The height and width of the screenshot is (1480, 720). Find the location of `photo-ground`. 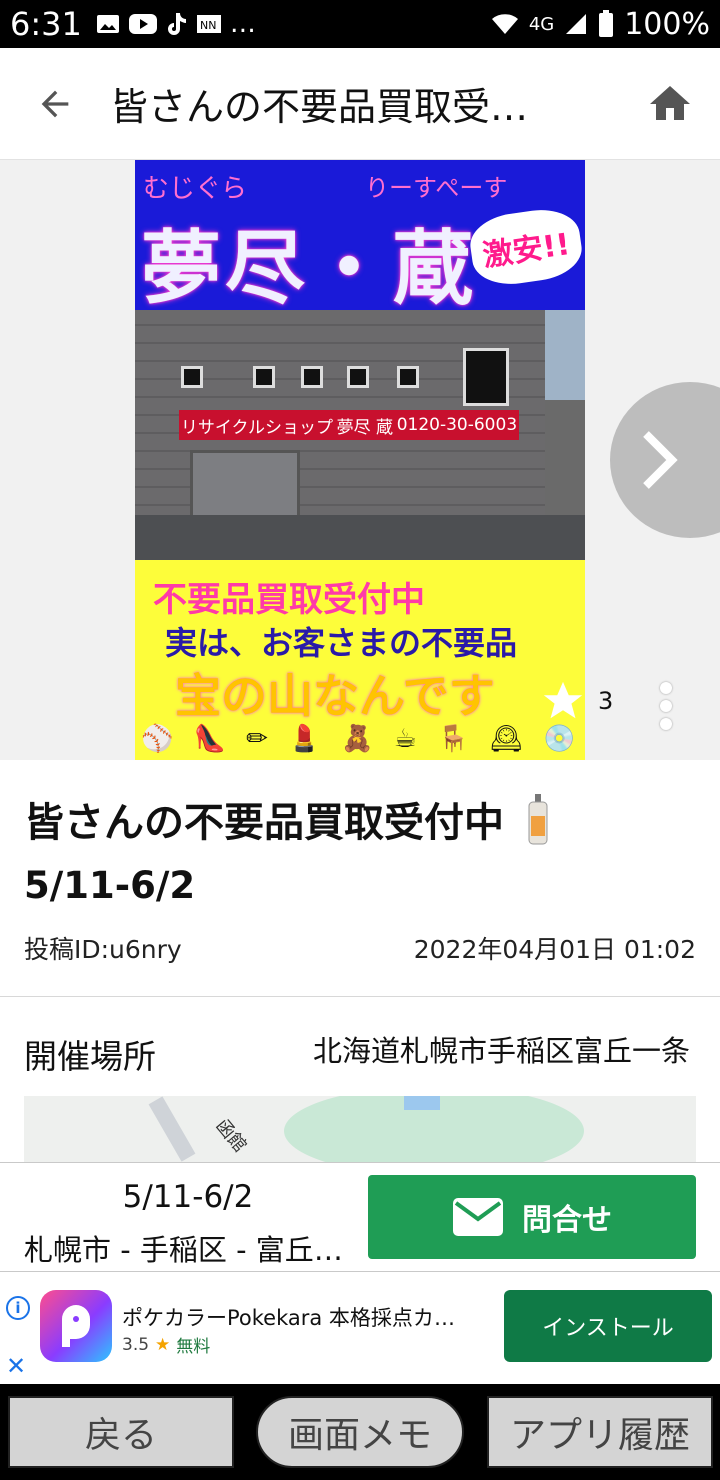

photo-ground is located at coordinates (360, 537).